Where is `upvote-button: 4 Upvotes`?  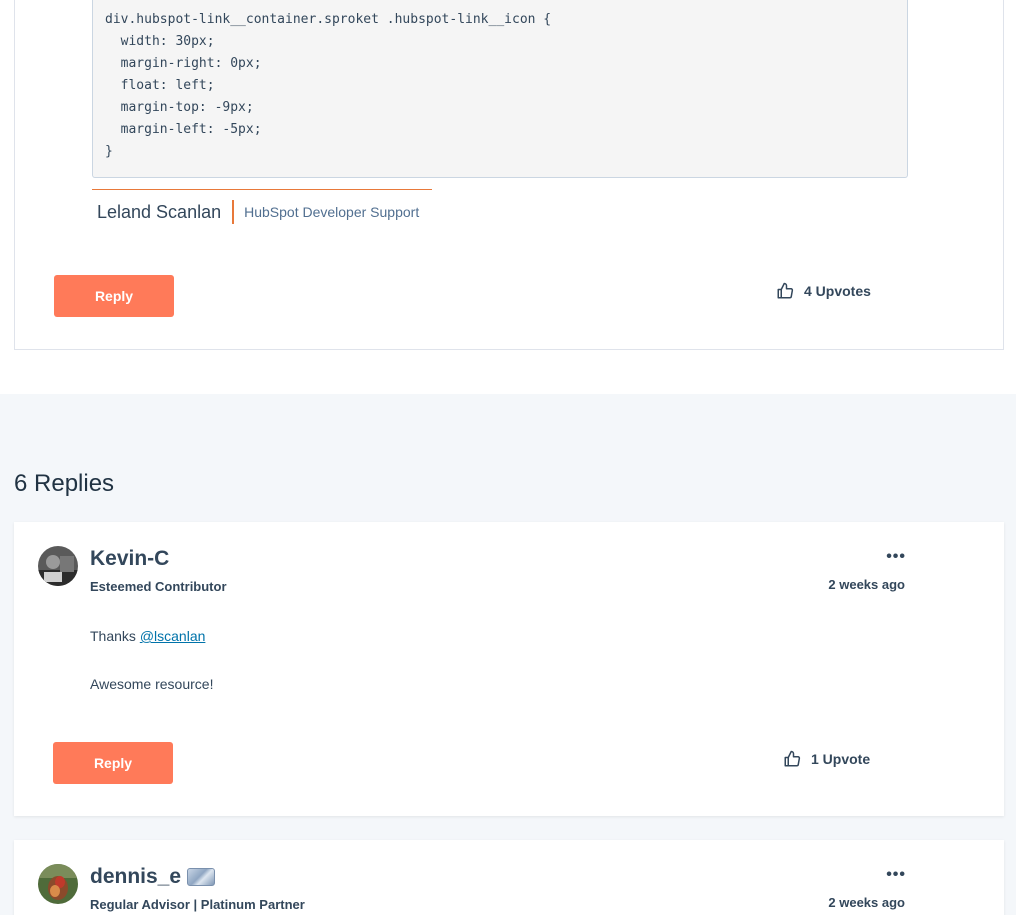
upvote-button: 4 Upvotes is located at coordinates (823, 291).